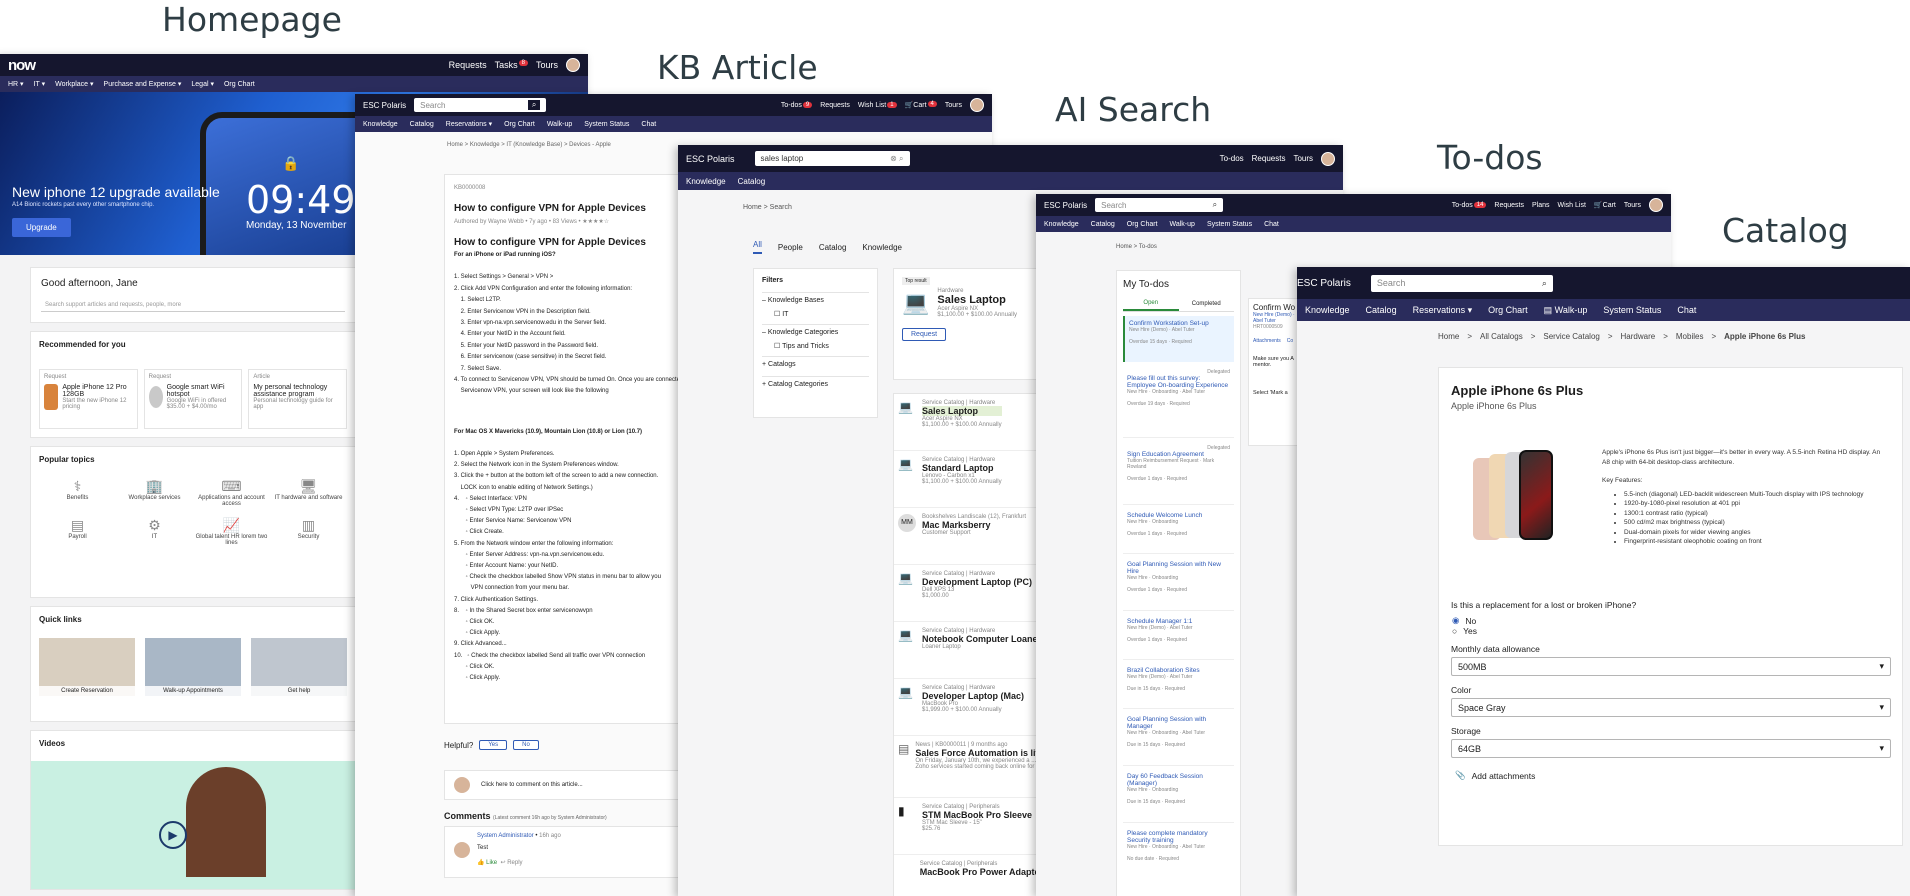 The height and width of the screenshot is (896, 1910). I want to click on kb-nav-knowledge: Knowledge, so click(380, 124).